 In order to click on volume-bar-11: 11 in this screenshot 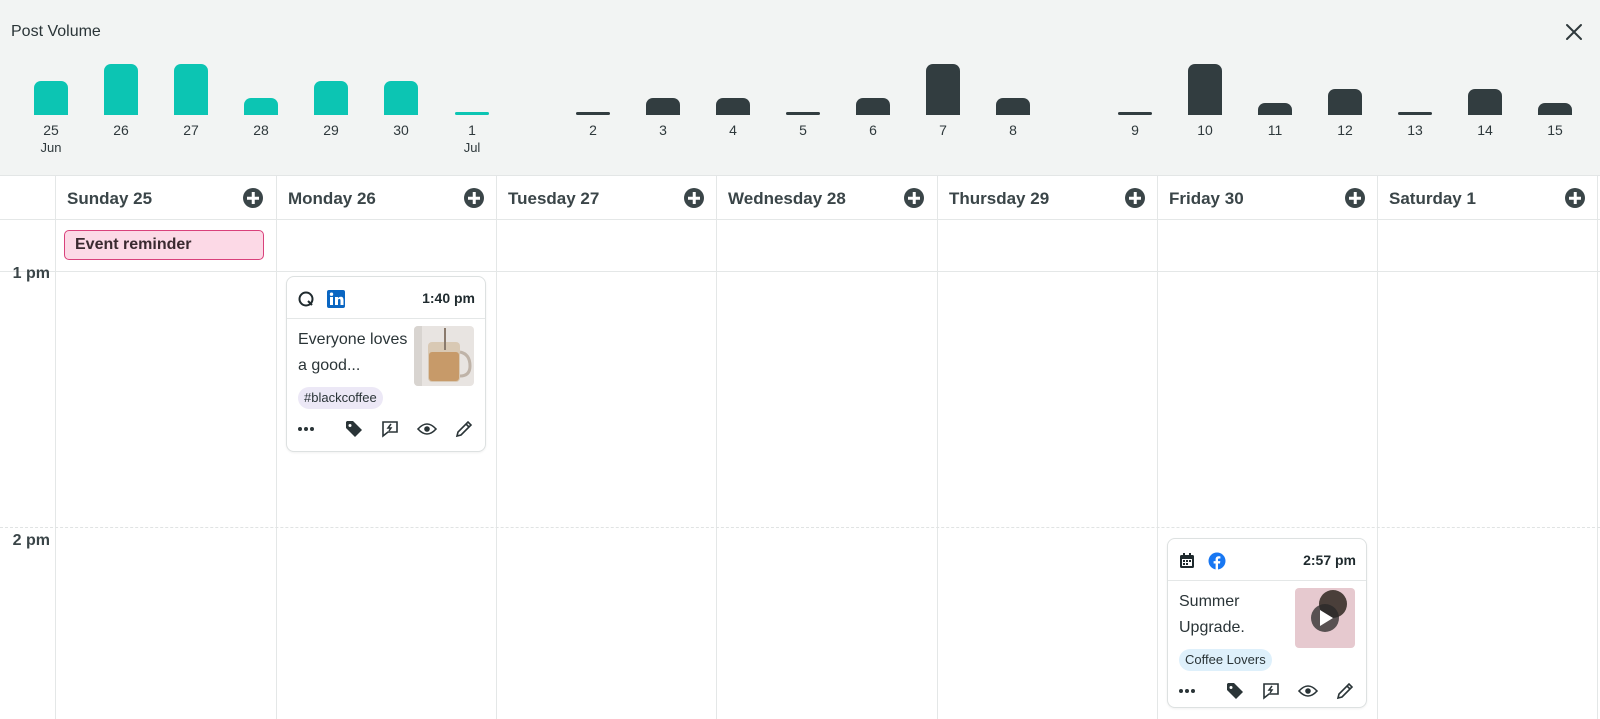, I will do `click(1275, 110)`.